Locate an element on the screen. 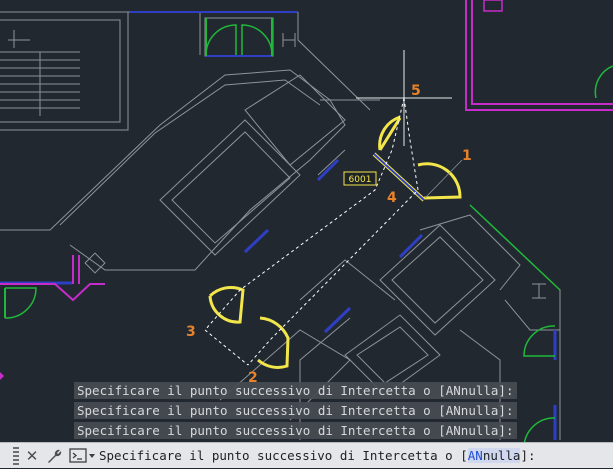 Image resolution: width=613 pixels, height=469 pixels. dimension-tag: 6001 is located at coordinates (360, 178).